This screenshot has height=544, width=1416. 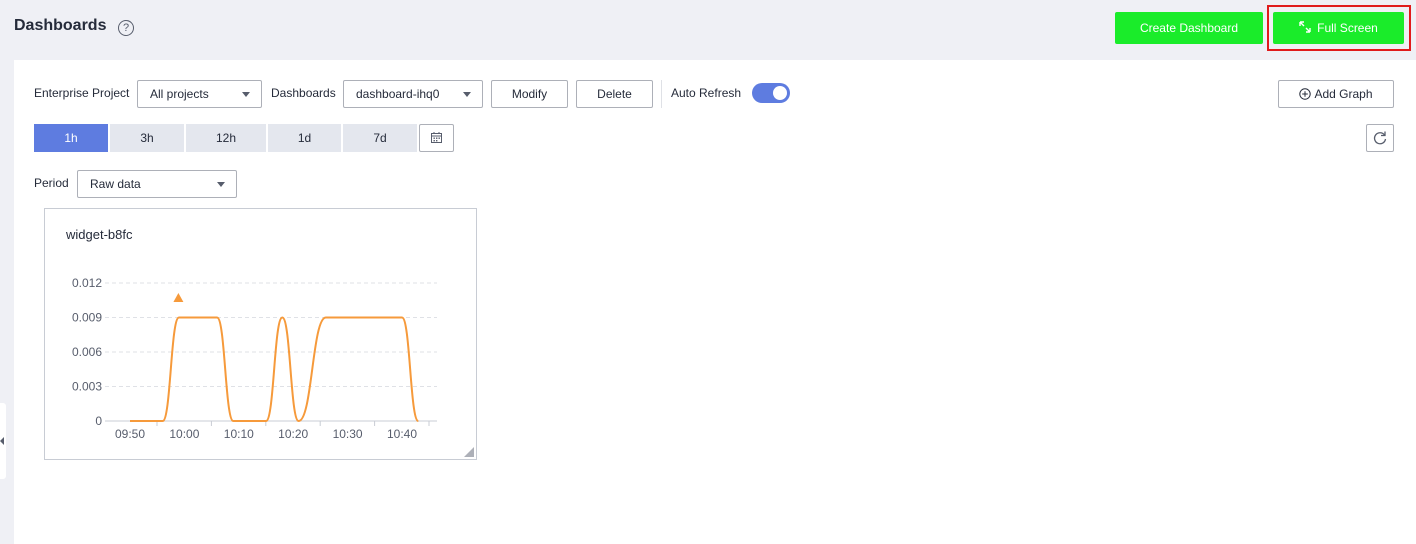 I want to click on full-screen-button: Full Screen, so click(x=1338, y=28).